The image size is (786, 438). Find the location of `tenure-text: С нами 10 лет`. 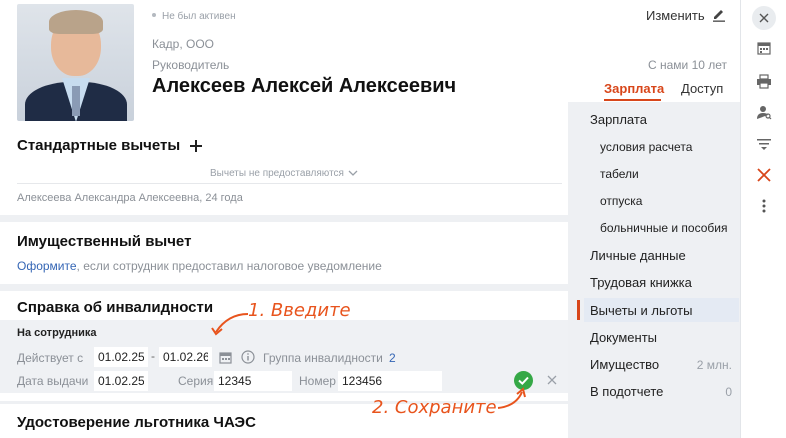

tenure-text: С нами 10 лет is located at coordinates (688, 65).